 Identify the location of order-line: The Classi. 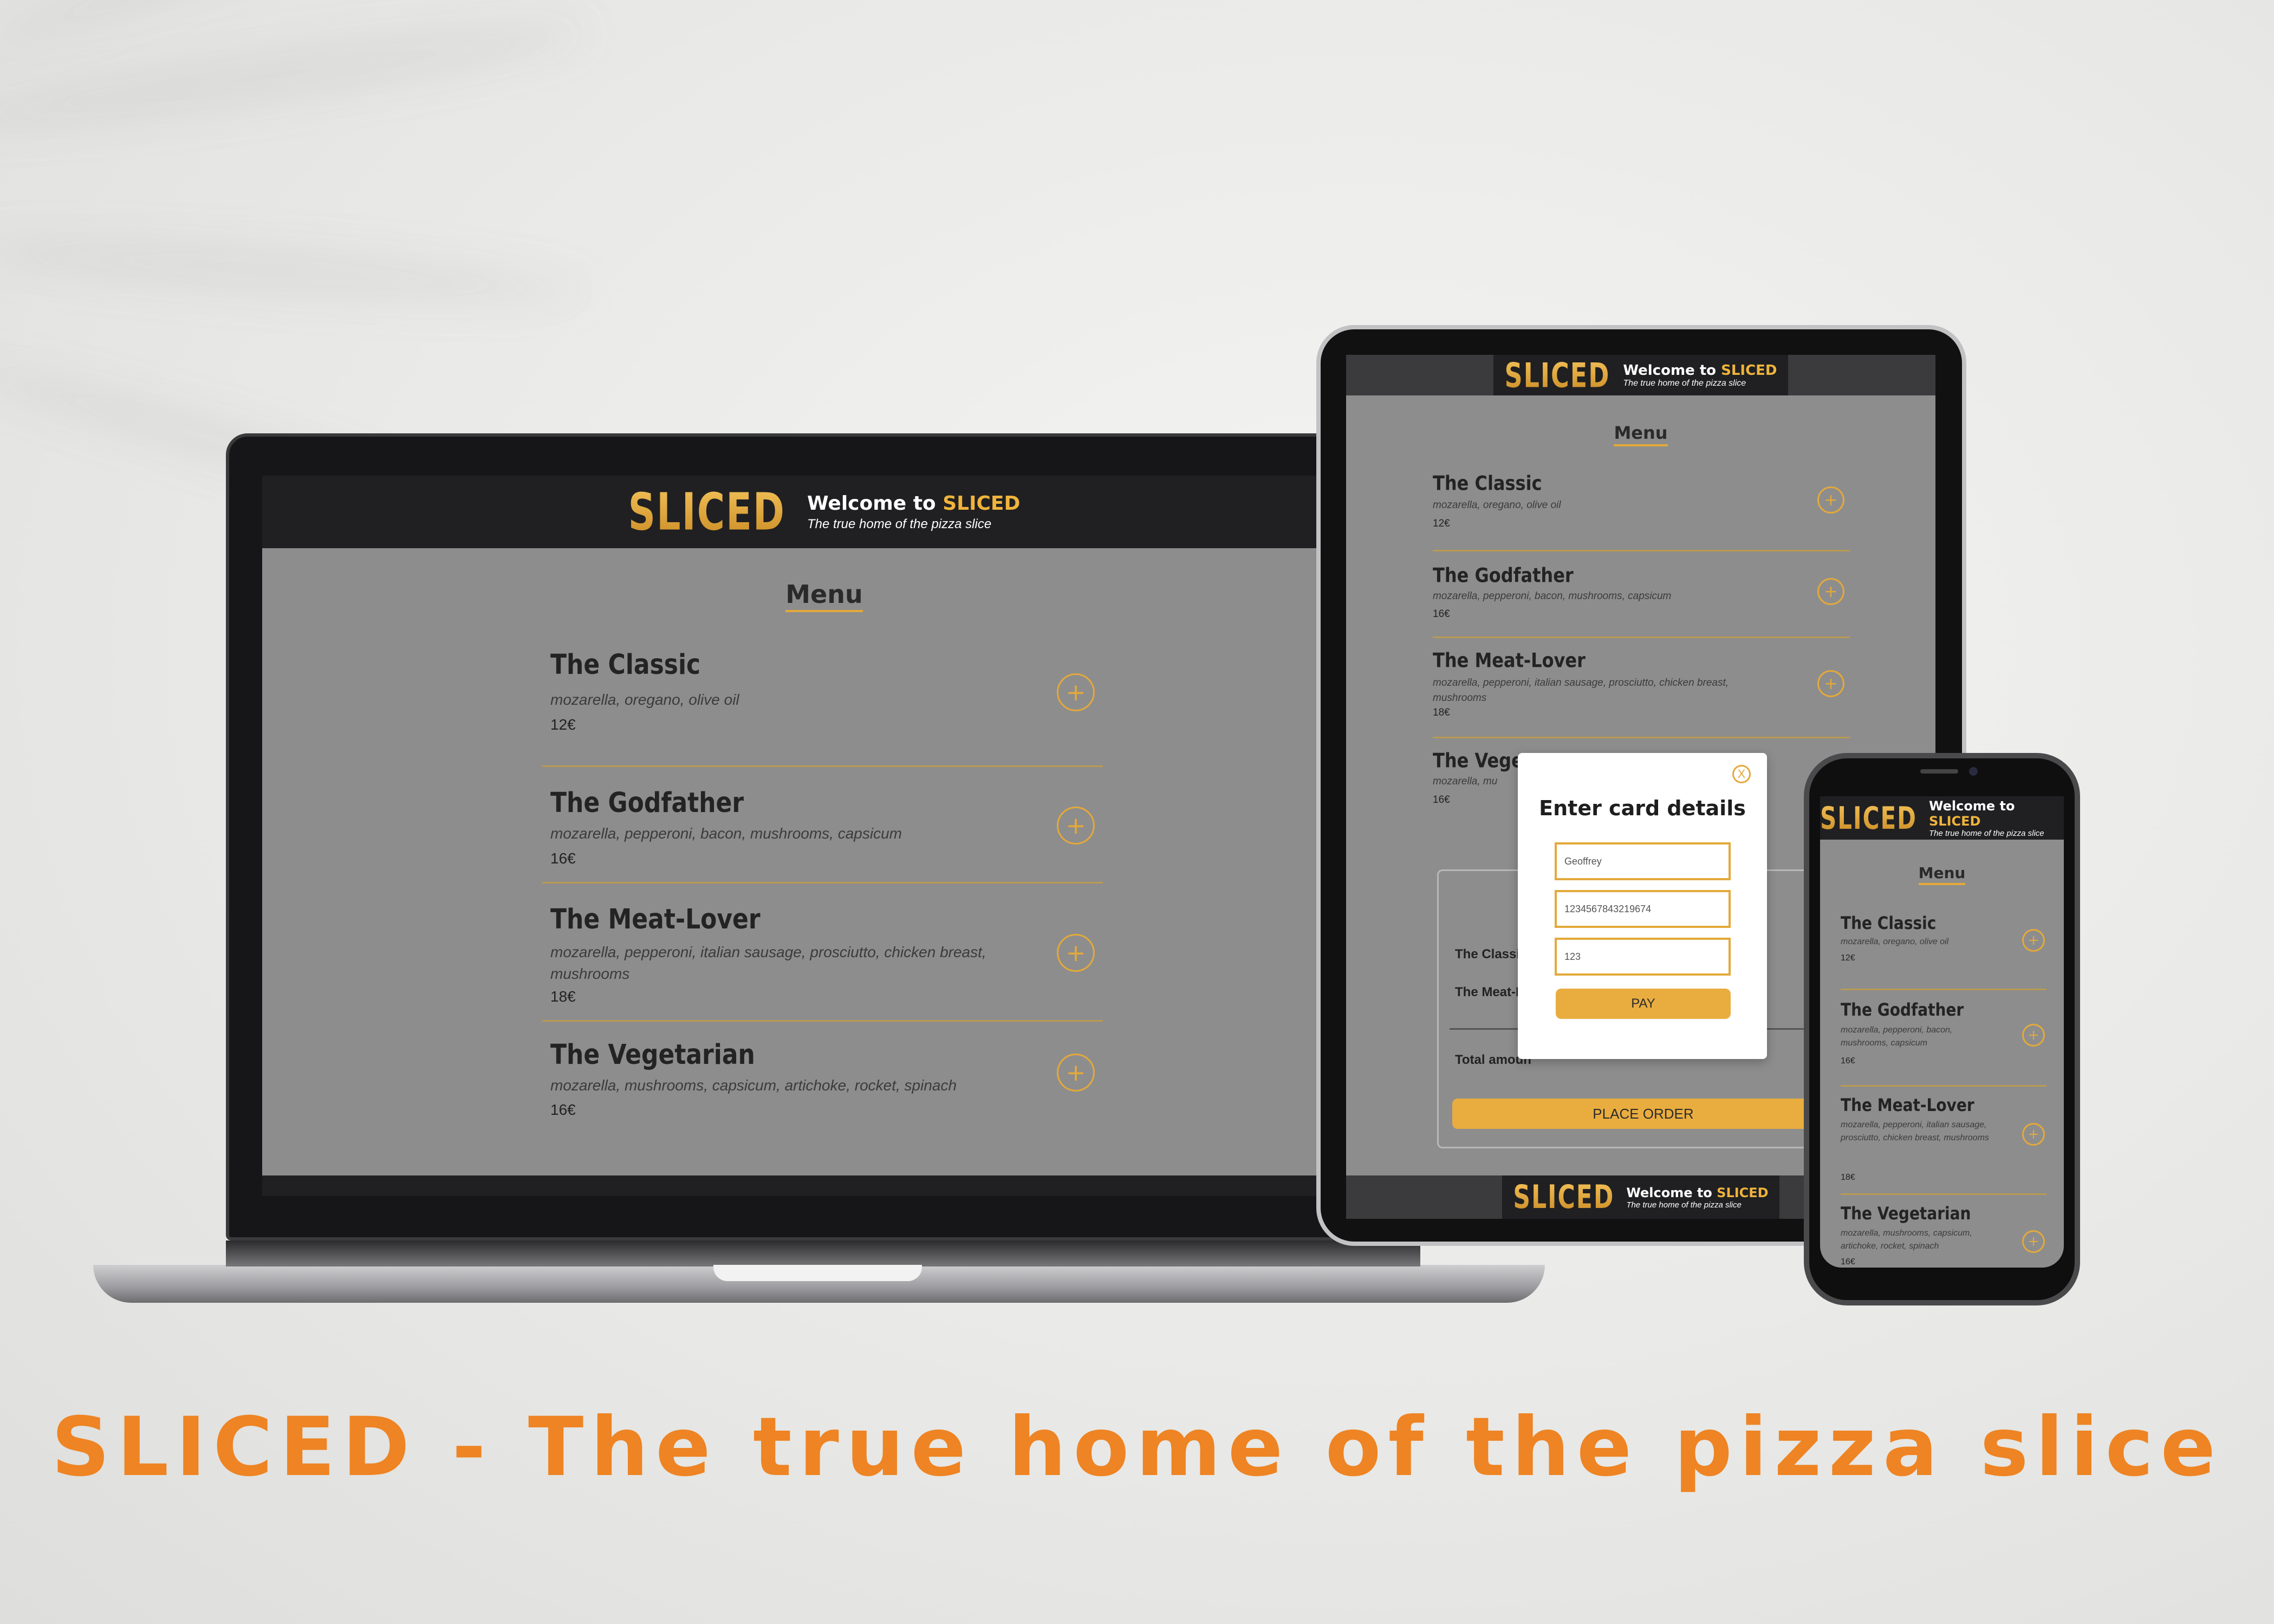
(1488, 954).